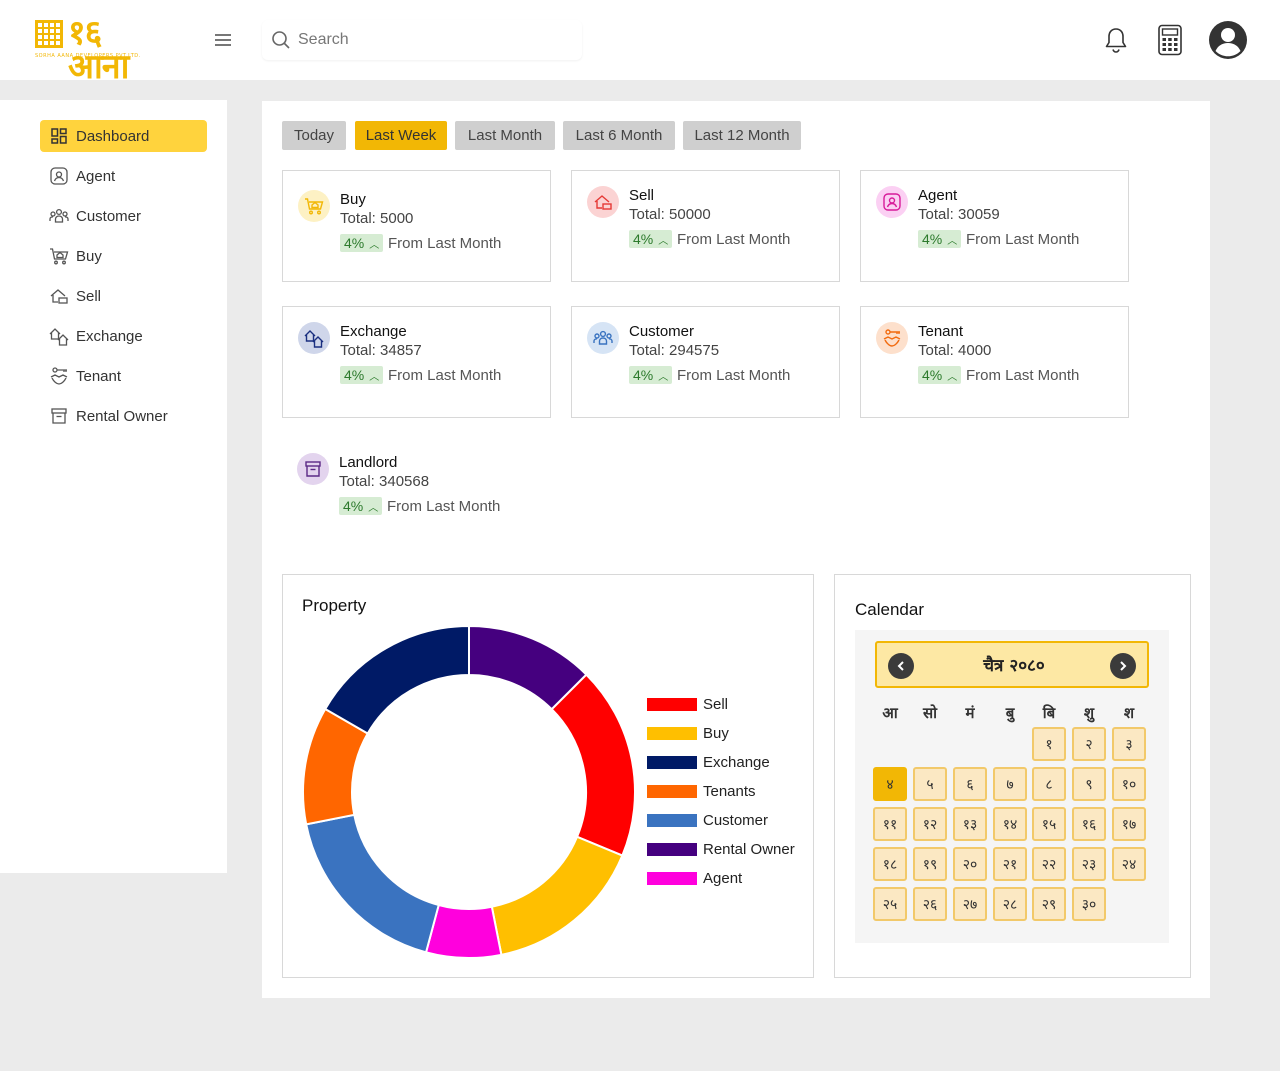 Image resolution: width=1280 pixels, height=1071 pixels. I want to click on logo-text: १६ आना, so click(98, 50).